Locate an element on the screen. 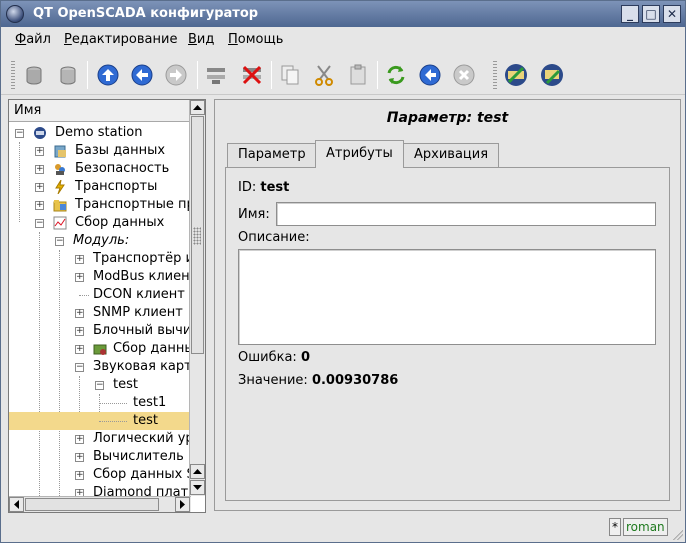  user-indicator: roman is located at coordinates (645, 527).